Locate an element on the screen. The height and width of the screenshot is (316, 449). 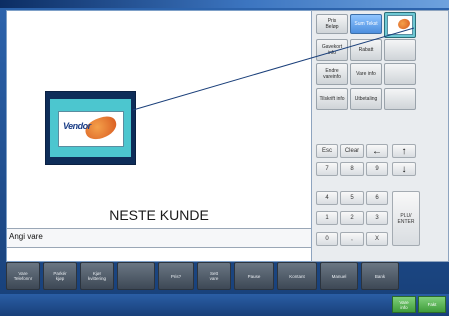
card-brand-text: Vendor is located at coordinates (77, 126).